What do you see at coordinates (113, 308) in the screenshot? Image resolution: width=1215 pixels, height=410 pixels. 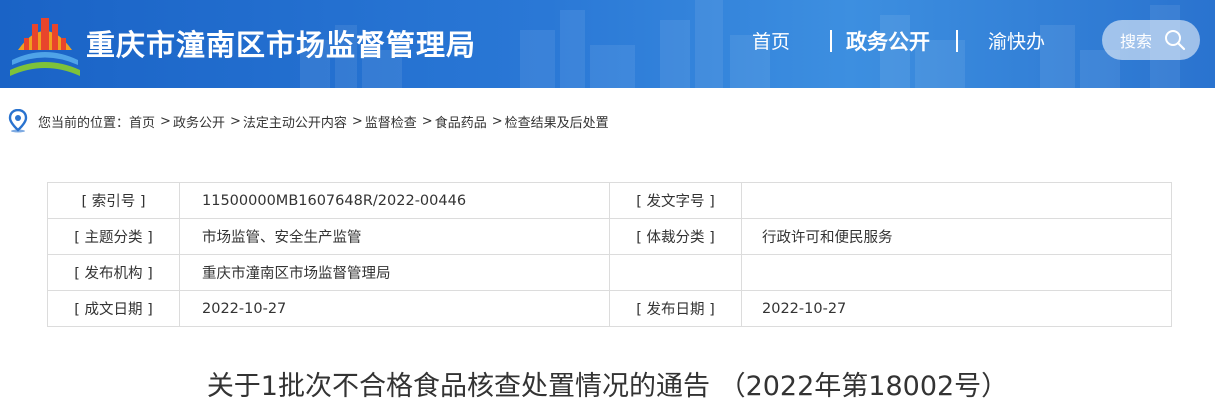 I see `field-label: [ 成文日期 ]` at bounding box center [113, 308].